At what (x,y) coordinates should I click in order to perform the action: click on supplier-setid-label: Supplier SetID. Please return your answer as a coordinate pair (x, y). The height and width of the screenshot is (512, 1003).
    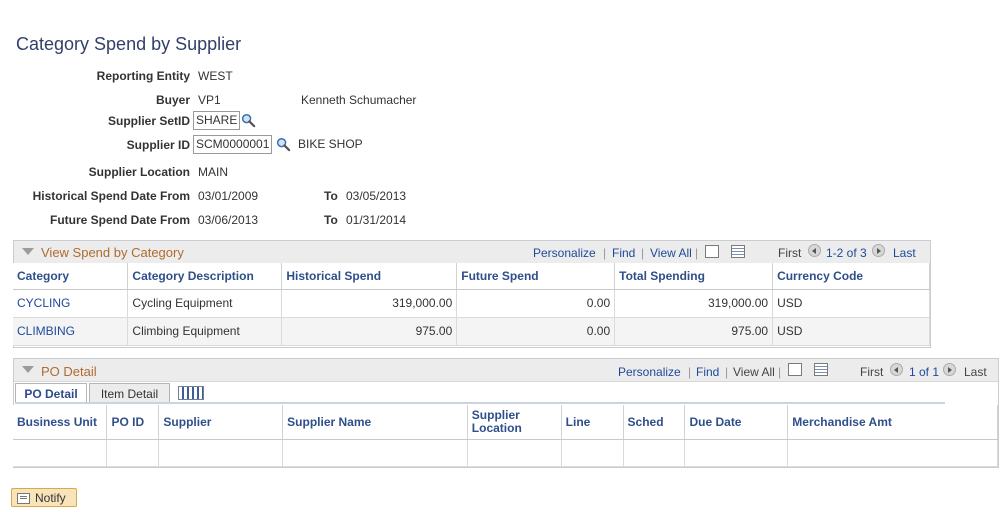
    Looking at the image, I should click on (148, 121).